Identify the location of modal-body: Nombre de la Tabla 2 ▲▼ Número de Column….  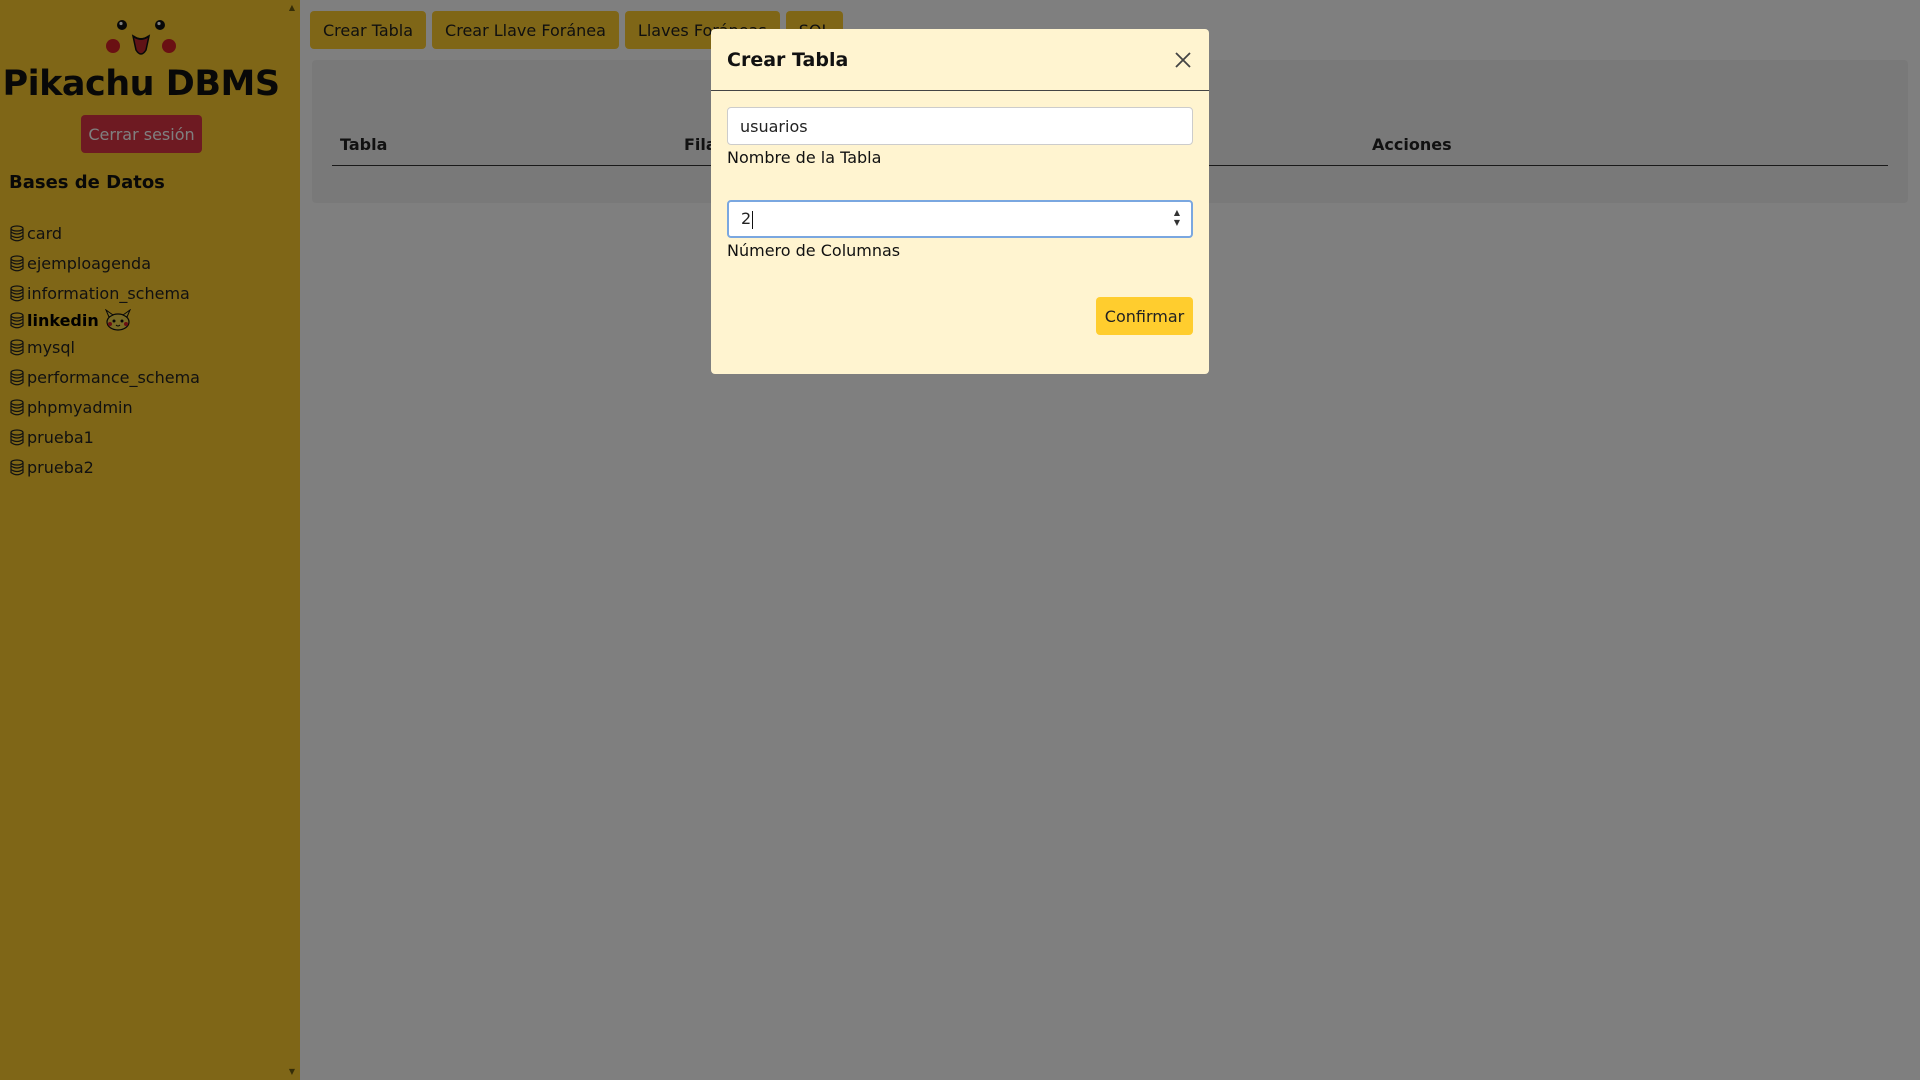
(960, 183).